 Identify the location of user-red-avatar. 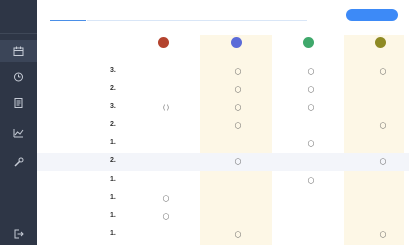
(163, 42).